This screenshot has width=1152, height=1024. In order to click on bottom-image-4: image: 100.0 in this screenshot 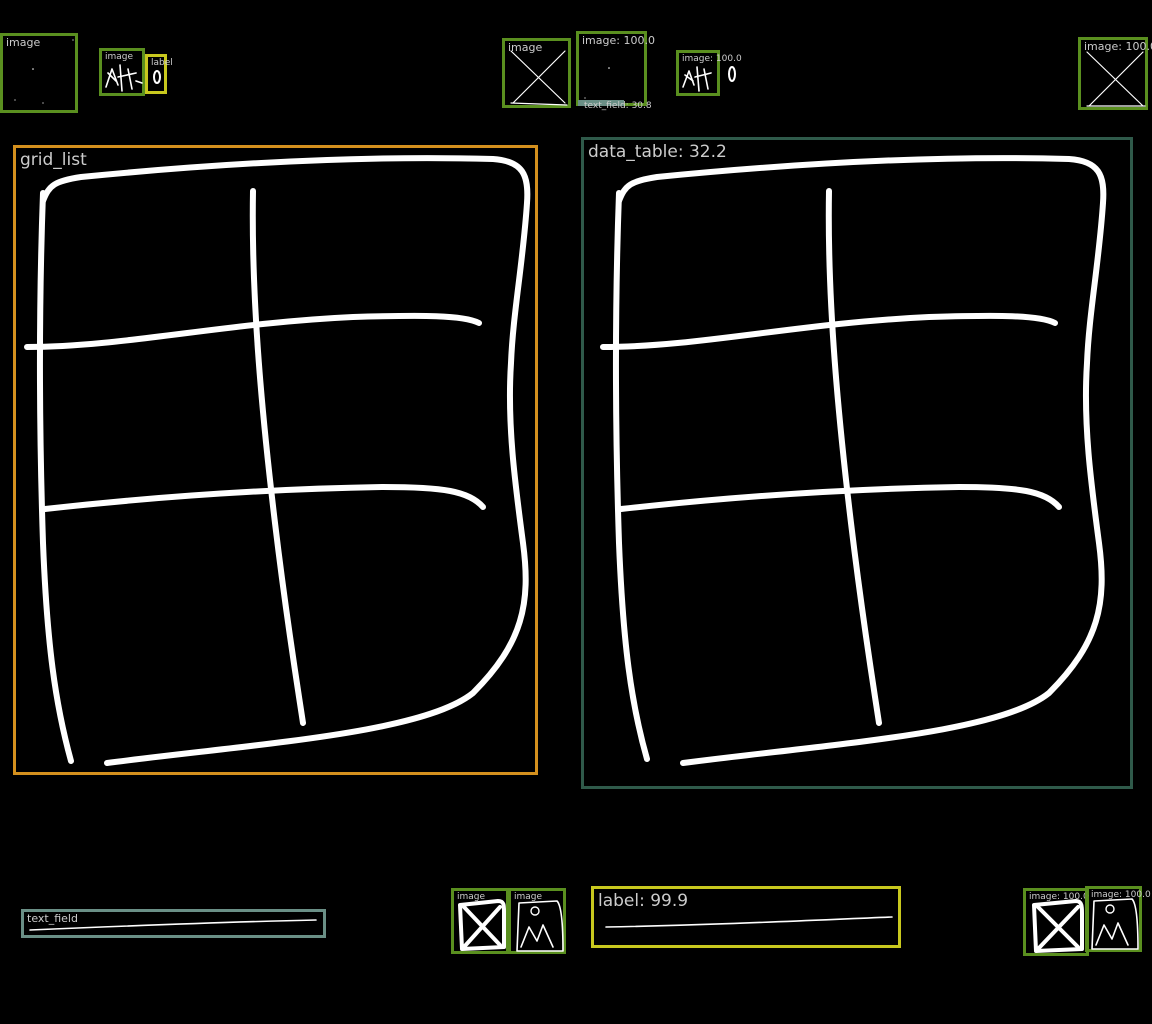, I will do `click(1118, 919)`.